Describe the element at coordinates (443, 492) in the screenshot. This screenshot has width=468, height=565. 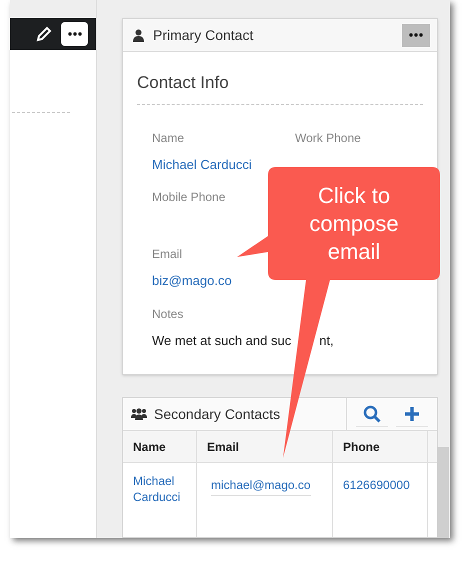
I see `scrollbar` at that location.